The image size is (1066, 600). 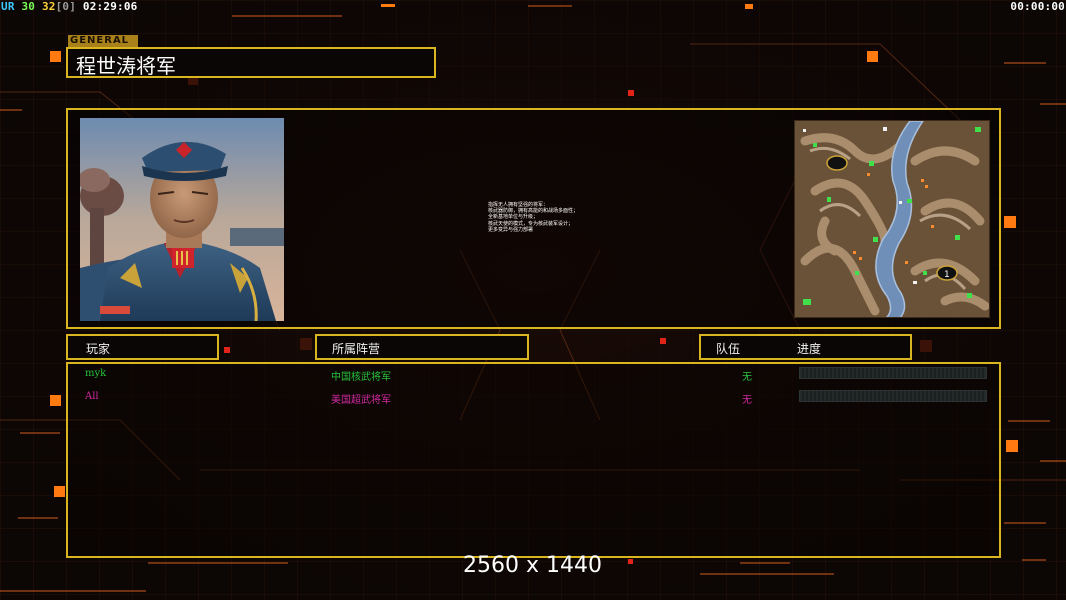 I want to click on header-progress-label: 进度, so click(x=809, y=349).